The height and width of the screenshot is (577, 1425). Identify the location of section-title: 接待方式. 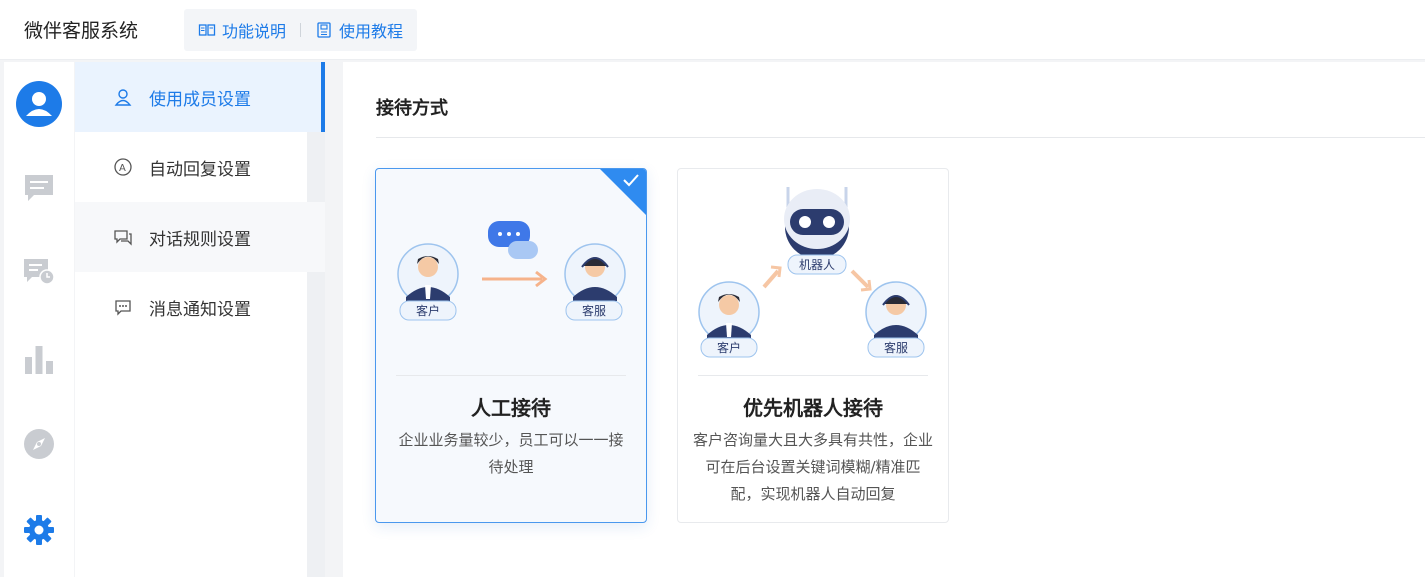
(412, 108).